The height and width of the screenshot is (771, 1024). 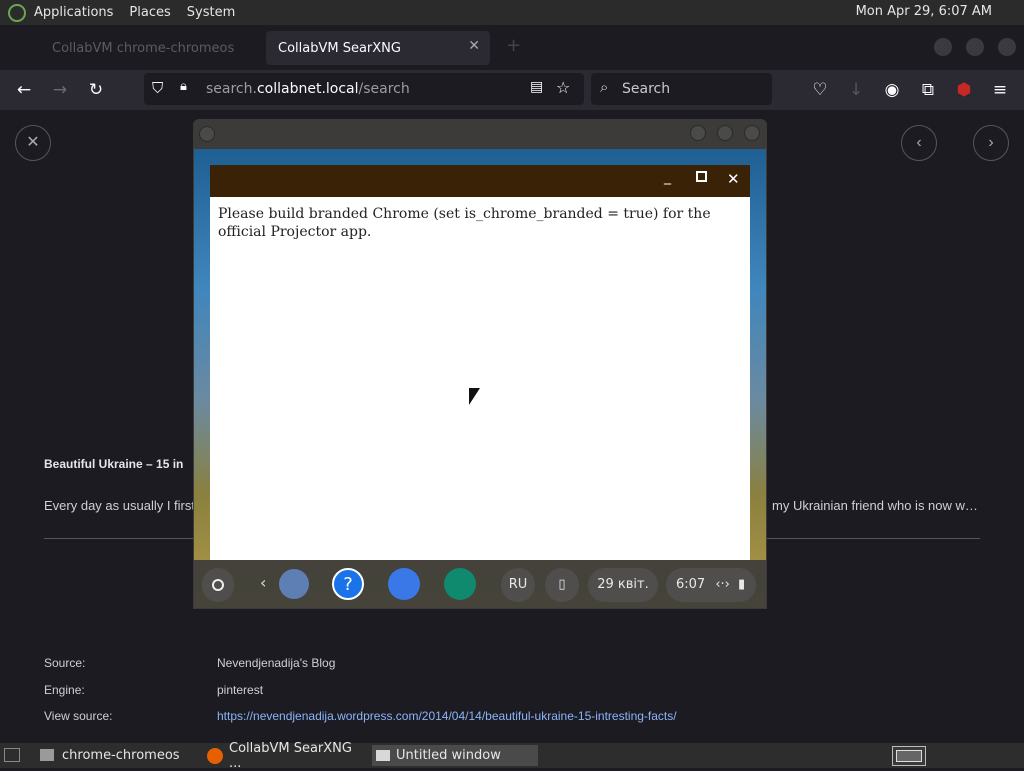 What do you see at coordinates (183, 86) in the screenshot?
I see `lock-icon: 🔒︎` at bounding box center [183, 86].